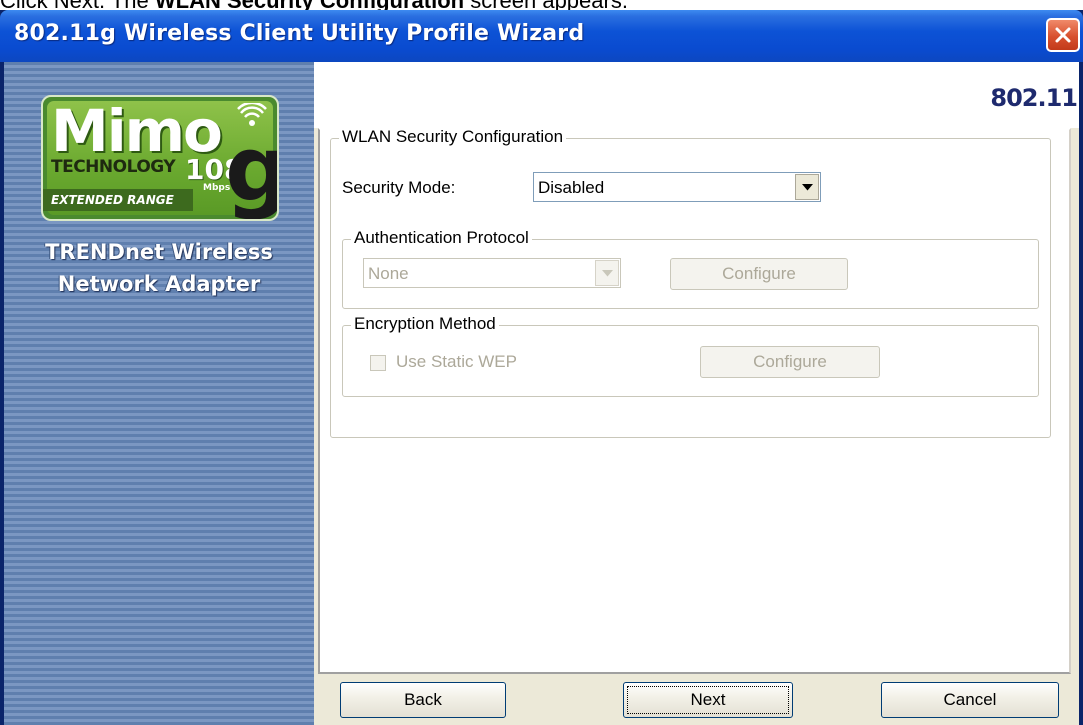 This screenshot has width=1083, height=725. I want to click on use-static-wep-label: Use Static WEP, so click(456, 361).